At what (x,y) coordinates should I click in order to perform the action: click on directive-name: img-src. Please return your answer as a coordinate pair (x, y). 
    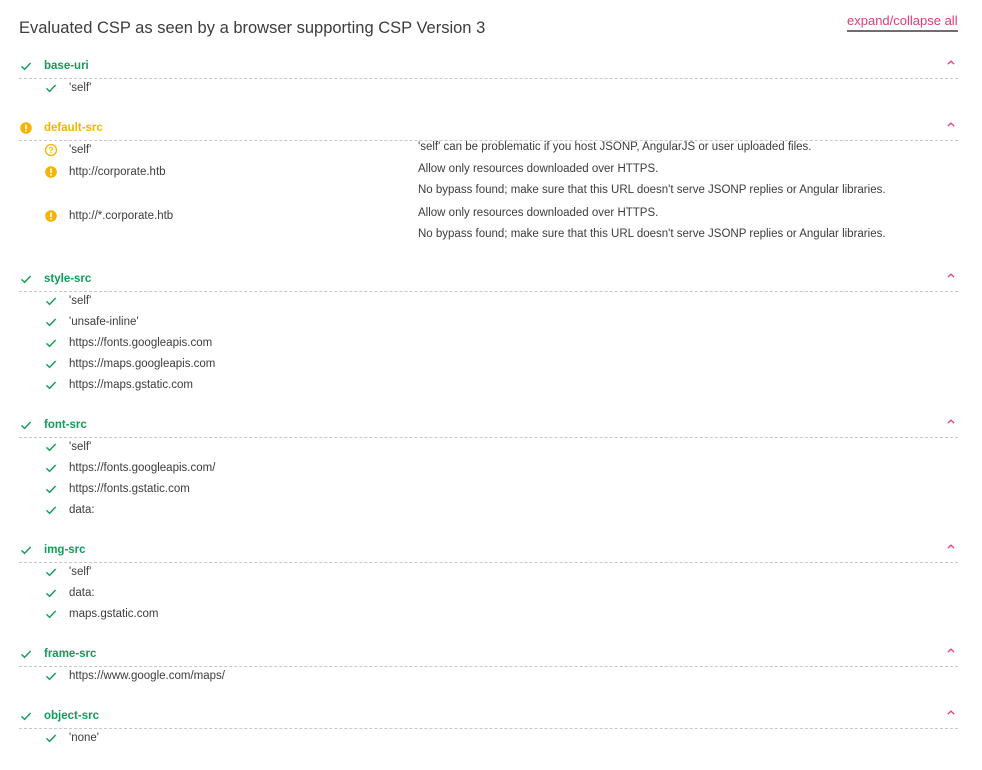
    Looking at the image, I should click on (65, 550).